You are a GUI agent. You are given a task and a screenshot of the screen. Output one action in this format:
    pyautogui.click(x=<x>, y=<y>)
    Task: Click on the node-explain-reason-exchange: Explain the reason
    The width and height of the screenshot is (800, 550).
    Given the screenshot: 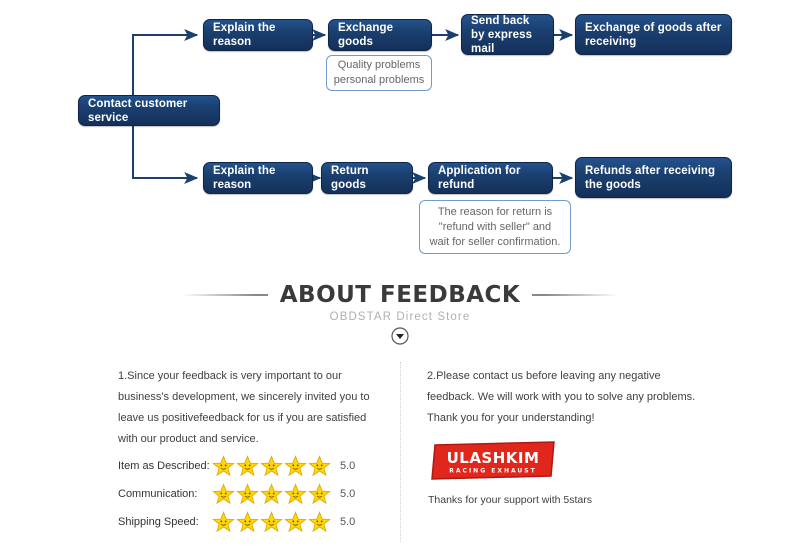 What is the action you would take?
    pyautogui.click(x=258, y=35)
    